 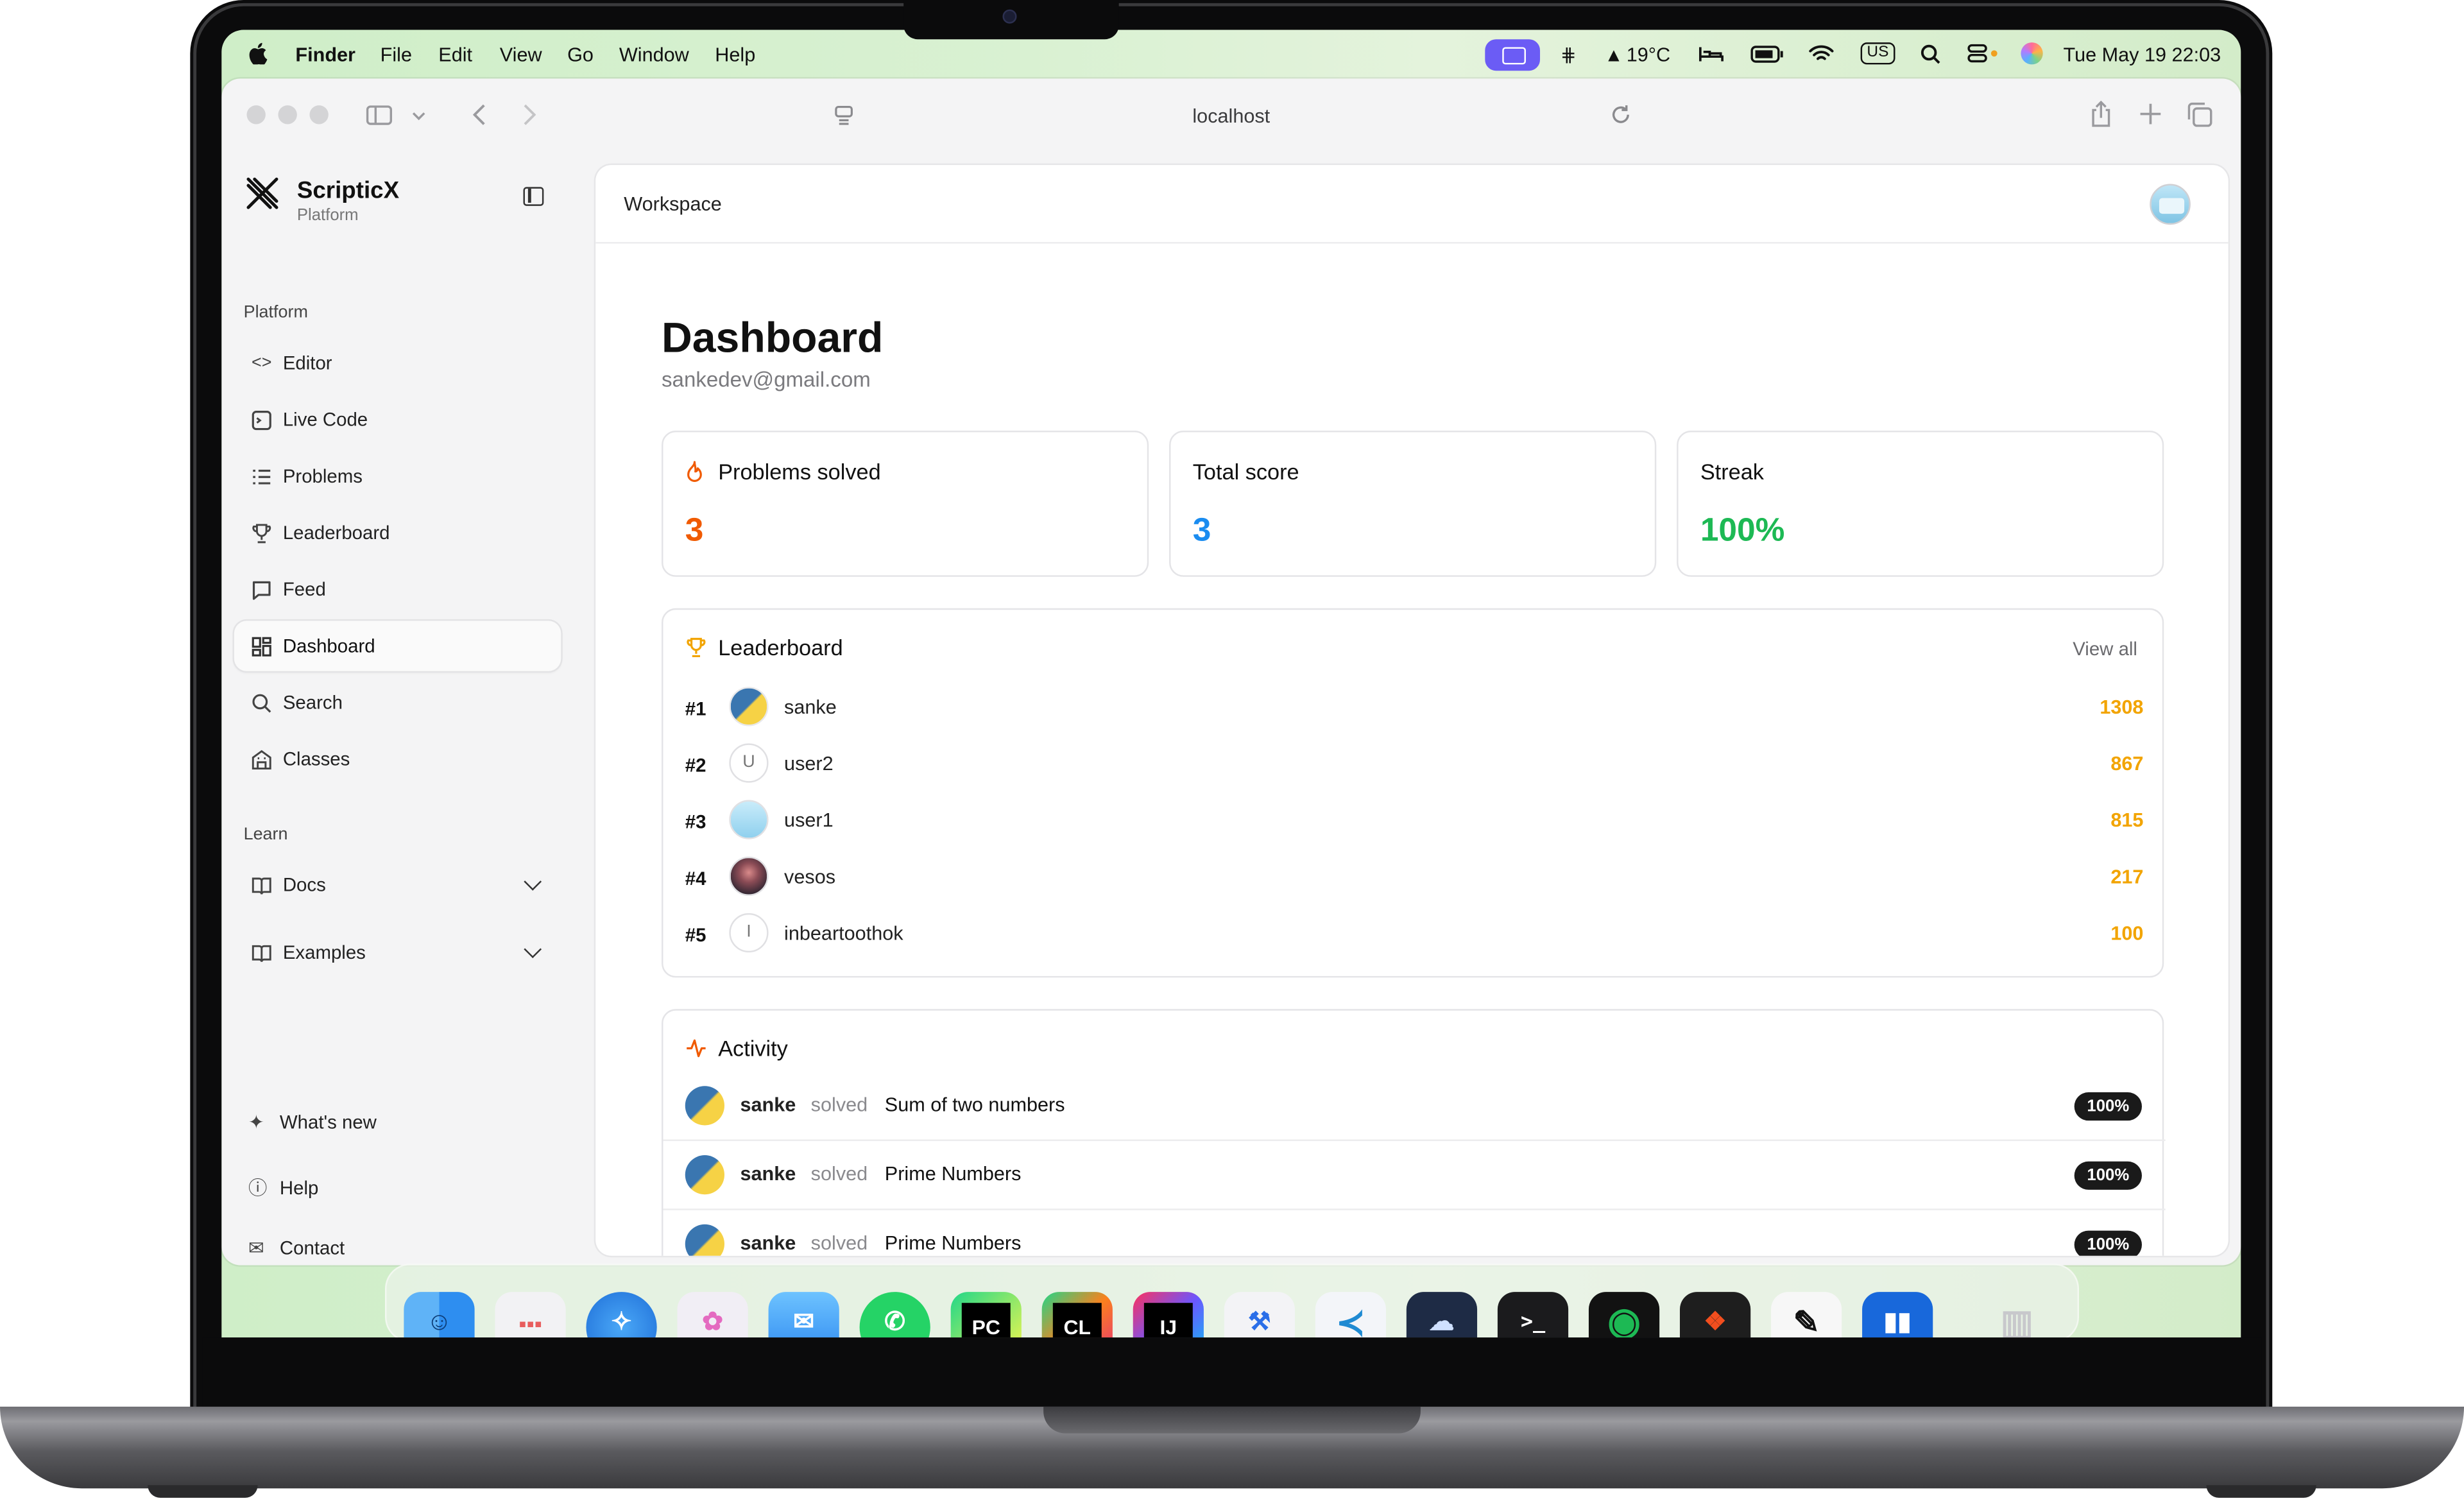 I want to click on activity-title: Activity, so click(x=753, y=1048).